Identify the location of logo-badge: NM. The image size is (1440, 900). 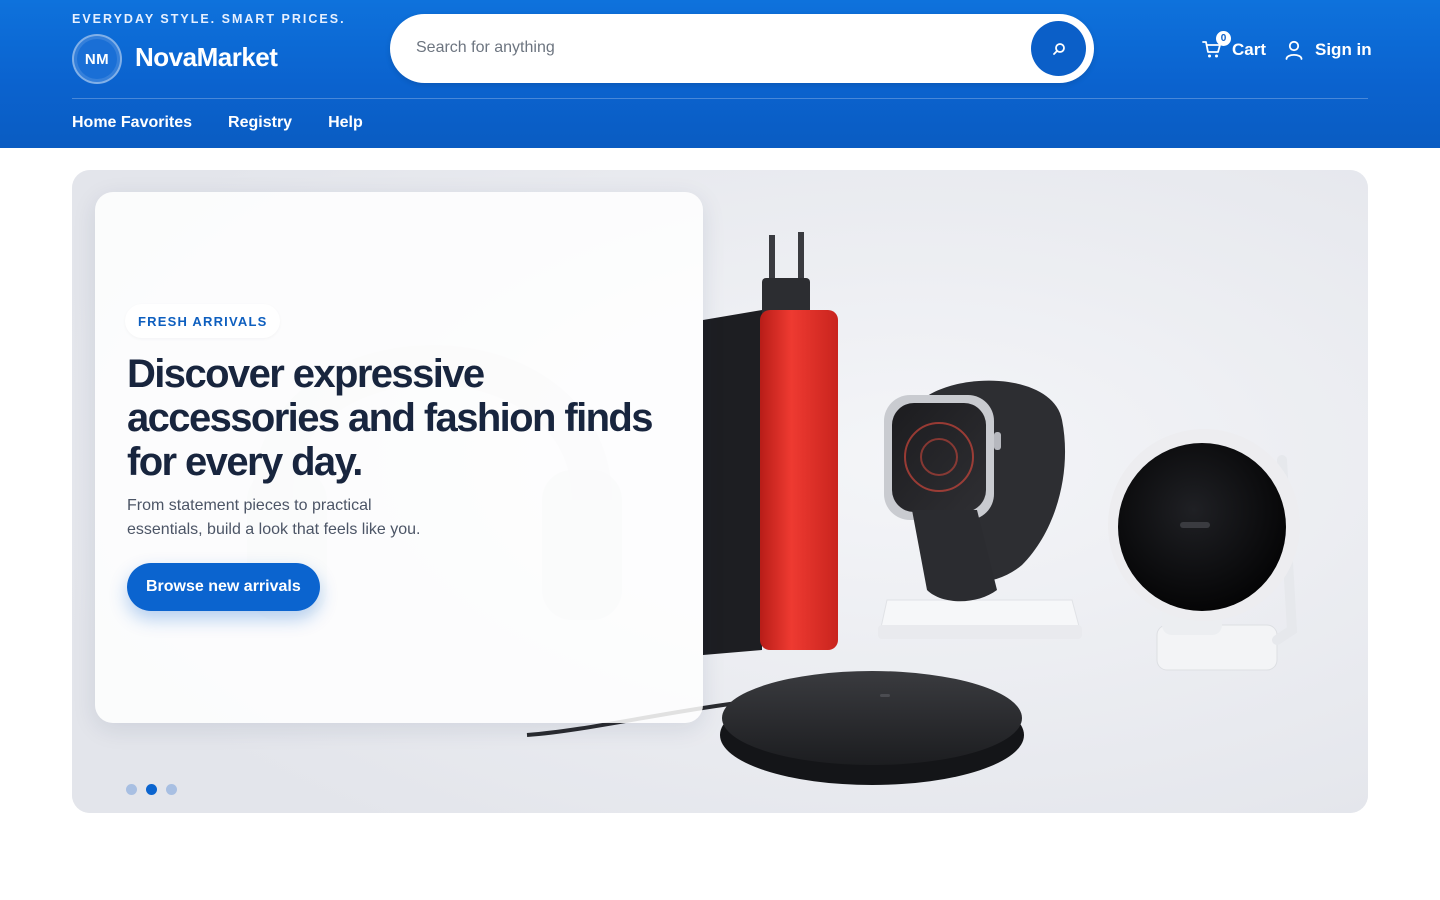
(97, 59).